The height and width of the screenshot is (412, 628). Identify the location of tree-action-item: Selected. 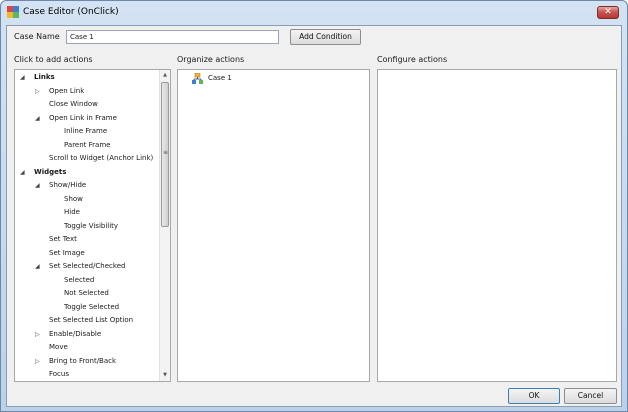
(79, 280).